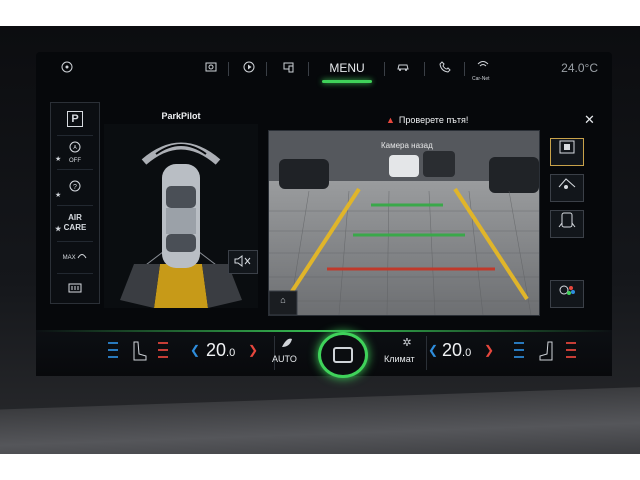 This screenshot has width=640, height=480. What do you see at coordinates (289, 69) in the screenshot?
I see `phone-mirror-icon` at bounding box center [289, 69].